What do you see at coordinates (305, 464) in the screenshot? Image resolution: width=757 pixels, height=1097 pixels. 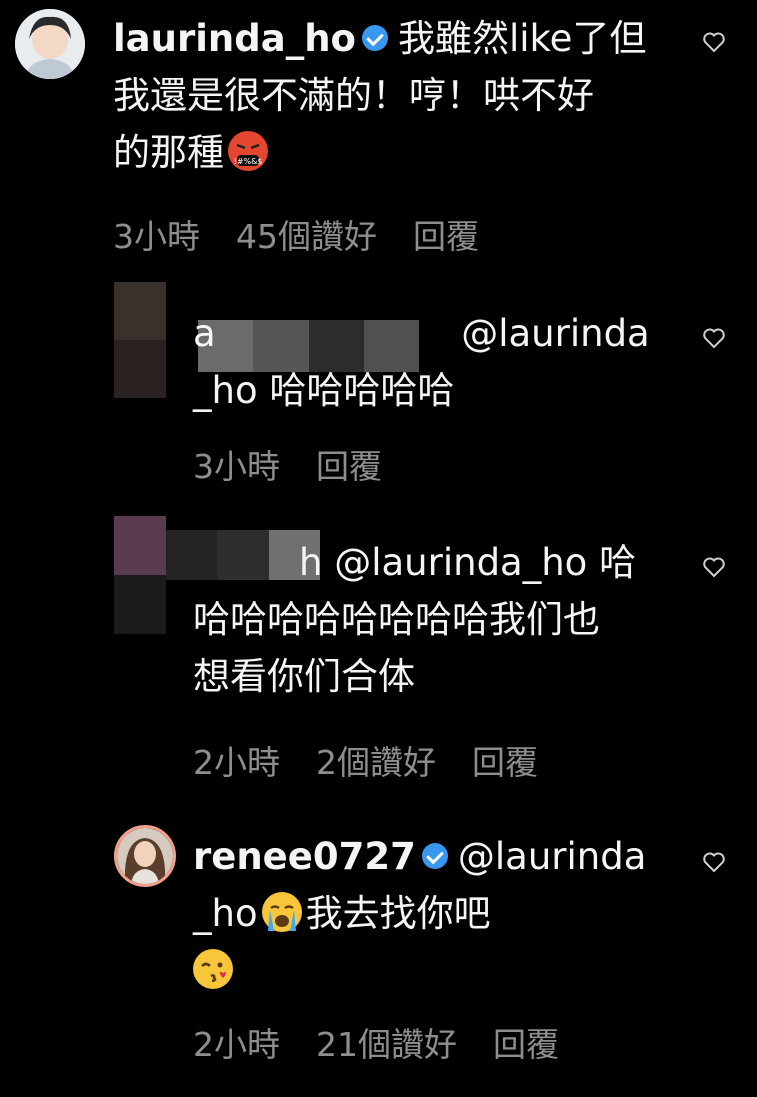 I see `comment-meta: 3小時 回覆` at bounding box center [305, 464].